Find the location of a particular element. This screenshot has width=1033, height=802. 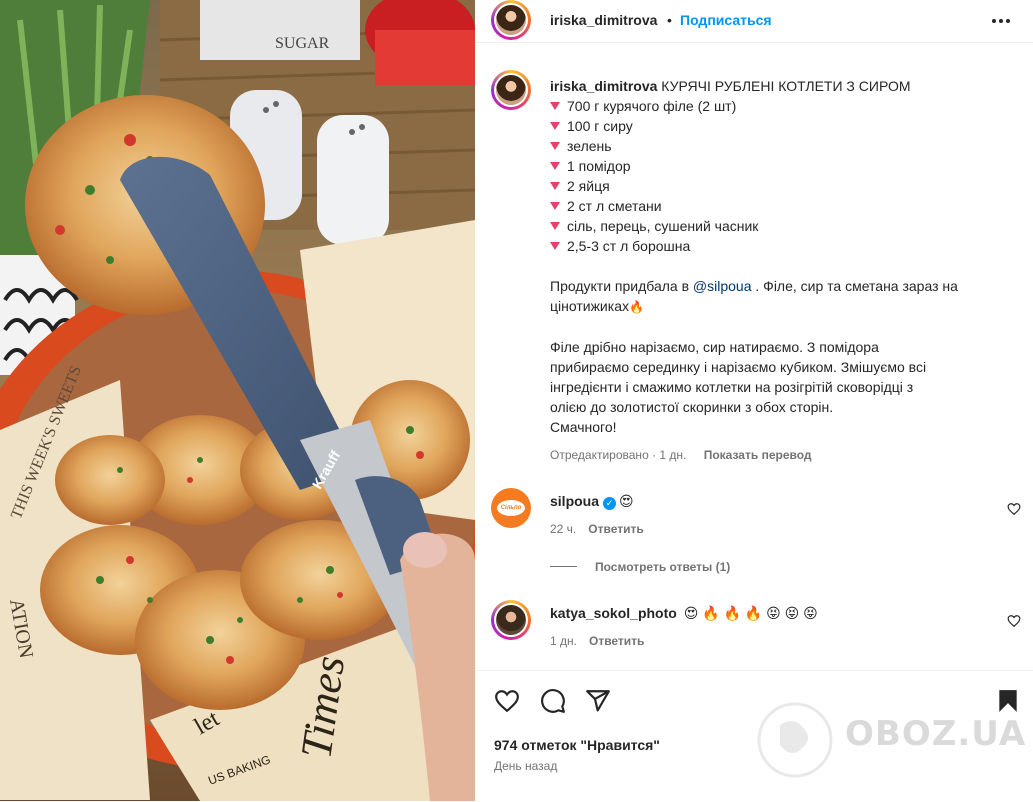

jar-label: SUGAR is located at coordinates (302, 43).